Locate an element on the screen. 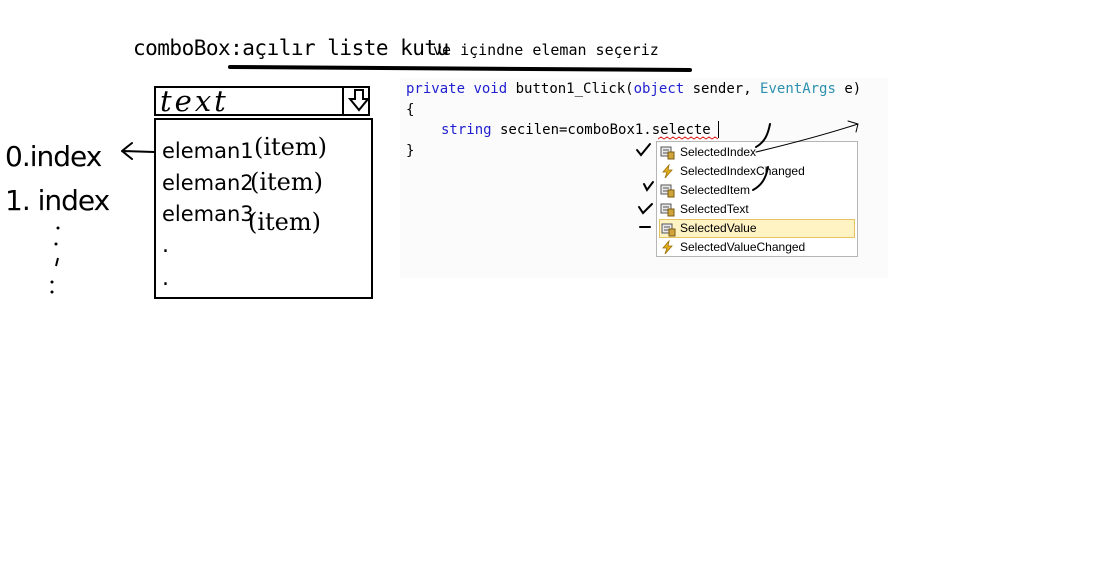  index-label-1: 1. index is located at coordinates (57, 200).